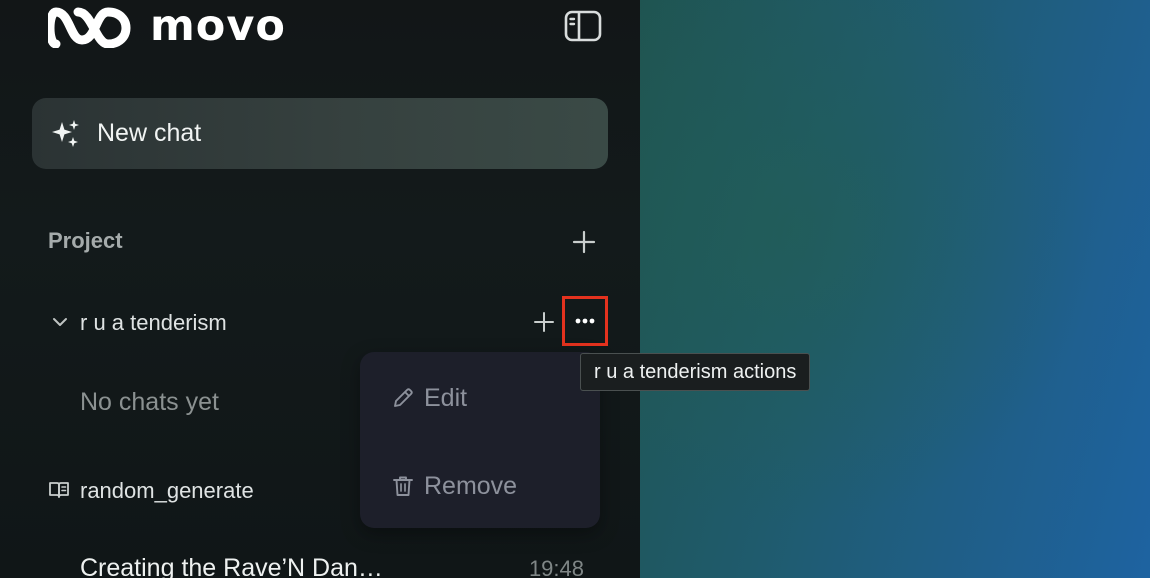  Describe the element at coordinates (333, 323) in the screenshot. I see `project-item-r-u-a-tenderism: r u a tenderism` at that location.